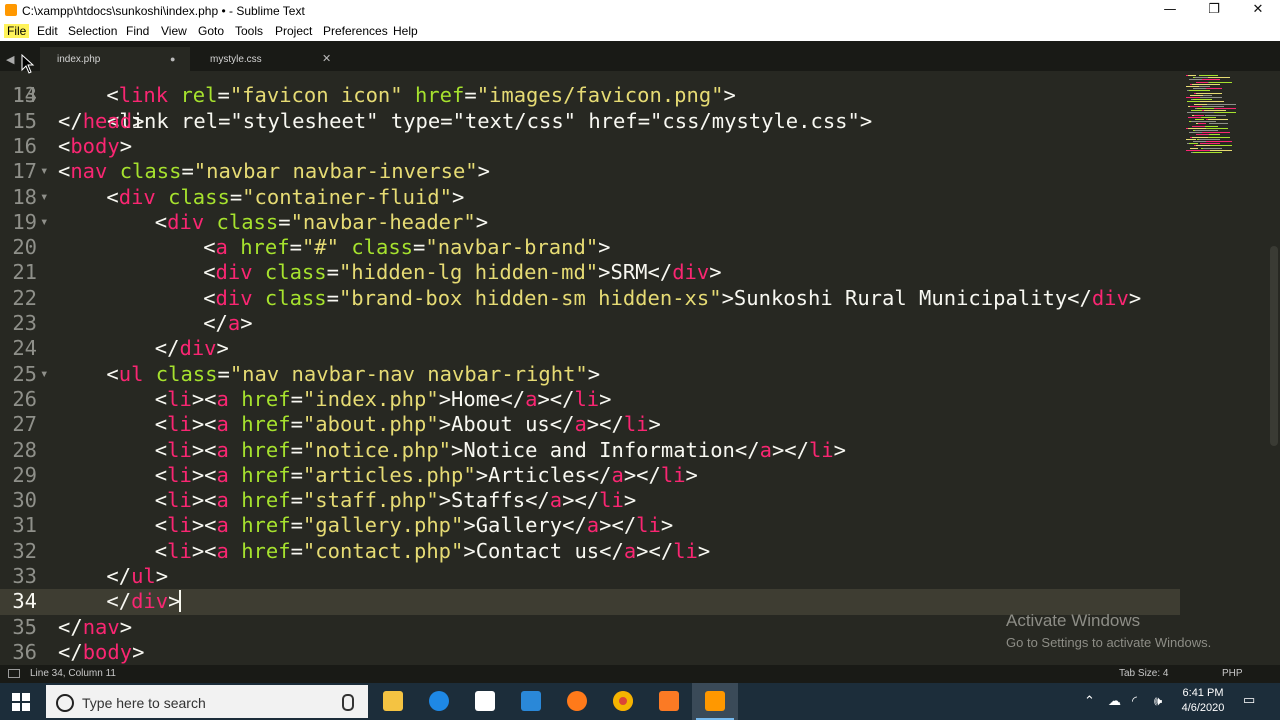  I want to click on menu-help: Help, so click(405, 31).